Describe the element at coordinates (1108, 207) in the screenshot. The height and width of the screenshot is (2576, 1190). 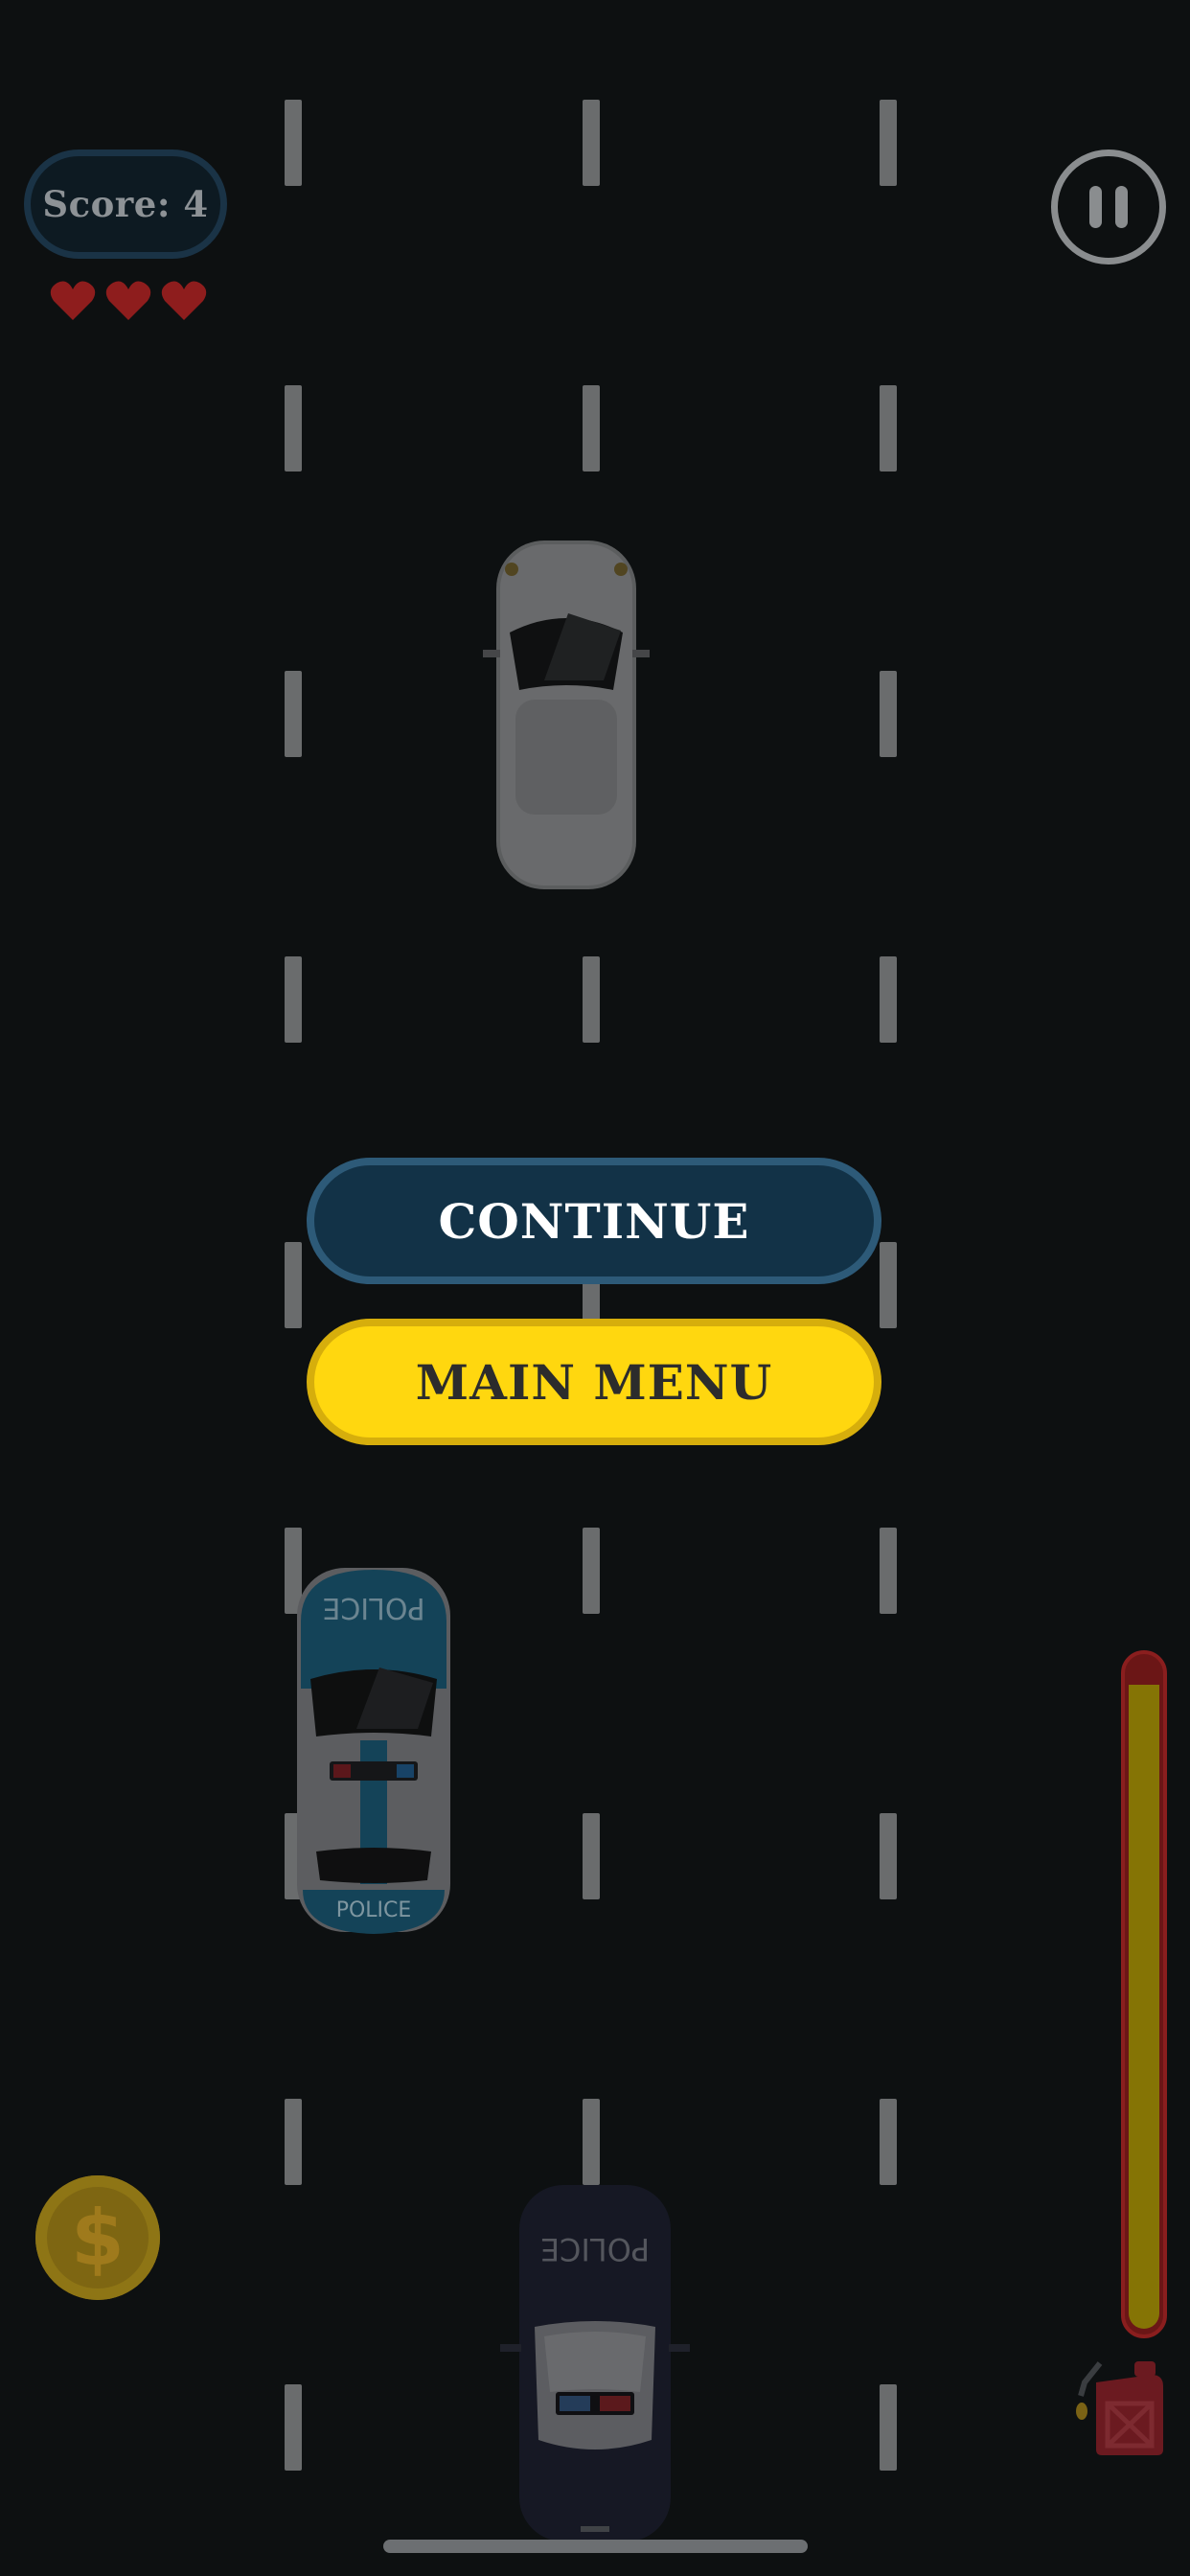
I see `pause-button` at that location.